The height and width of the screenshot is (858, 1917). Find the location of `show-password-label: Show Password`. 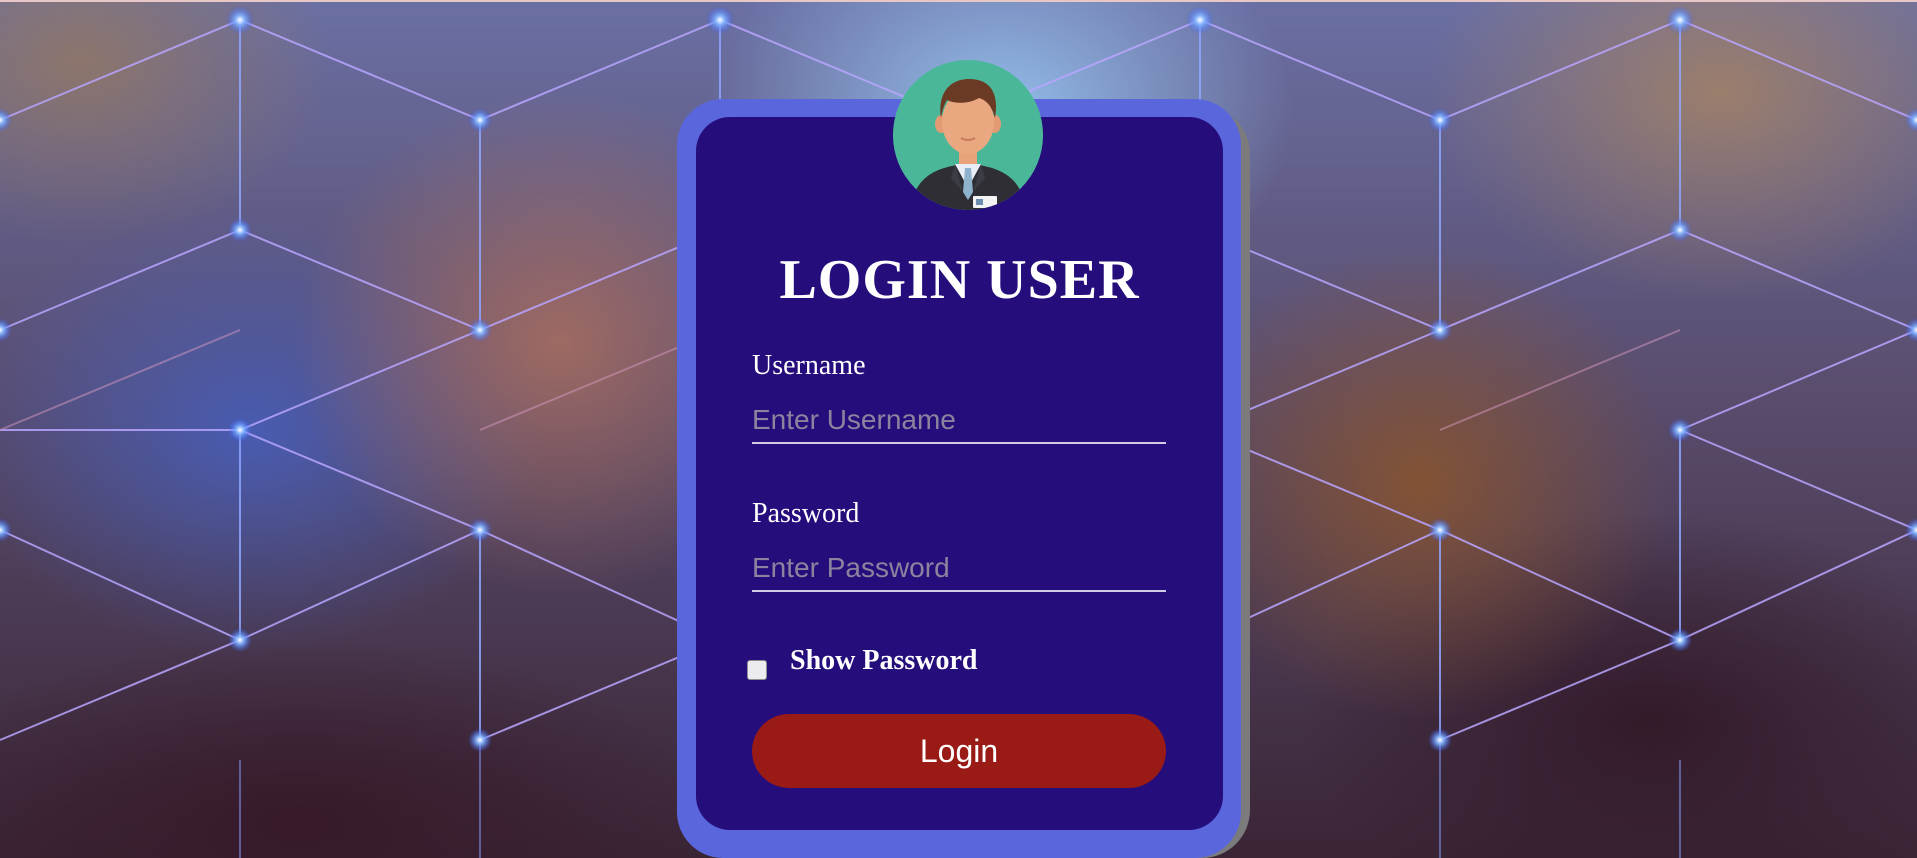

show-password-label: Show Password is located at coordinates (884, 660).